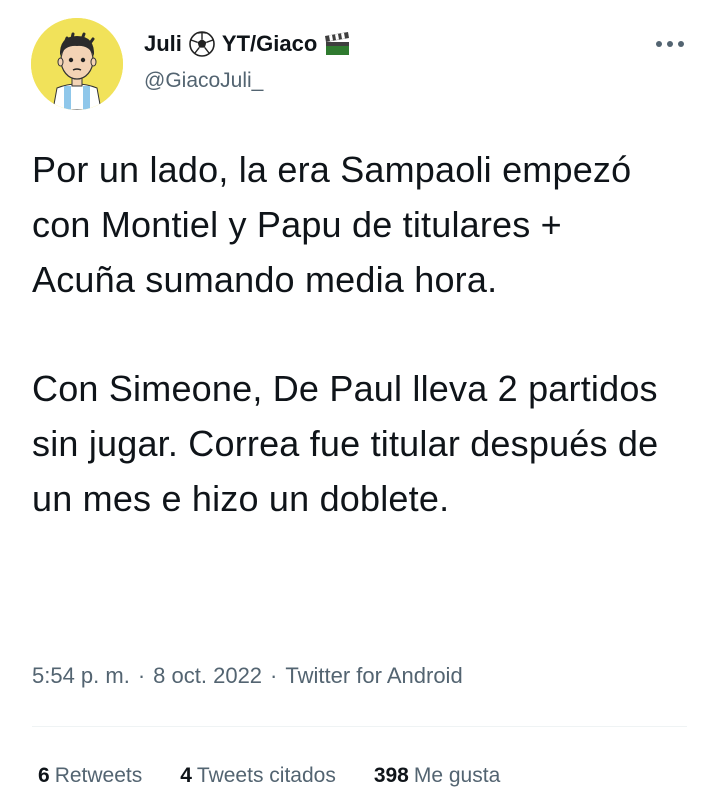  What do you see at coordinates (359, 726) in the screenshot?
I see `divider` at bounding box center [359, 726].